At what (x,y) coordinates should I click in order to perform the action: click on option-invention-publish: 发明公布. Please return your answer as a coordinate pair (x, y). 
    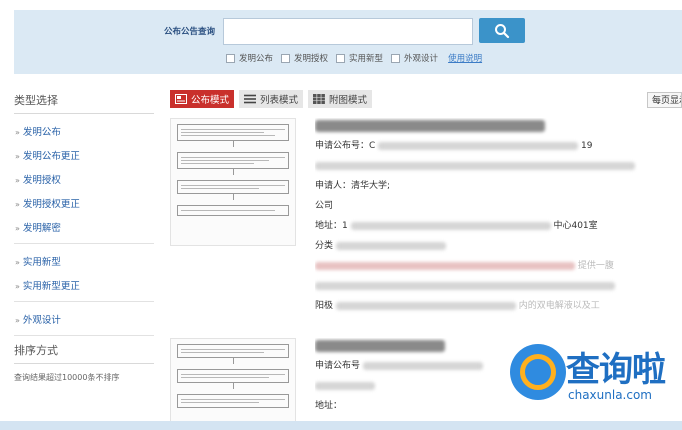
    Looking at the image, I should click on (249, 58).